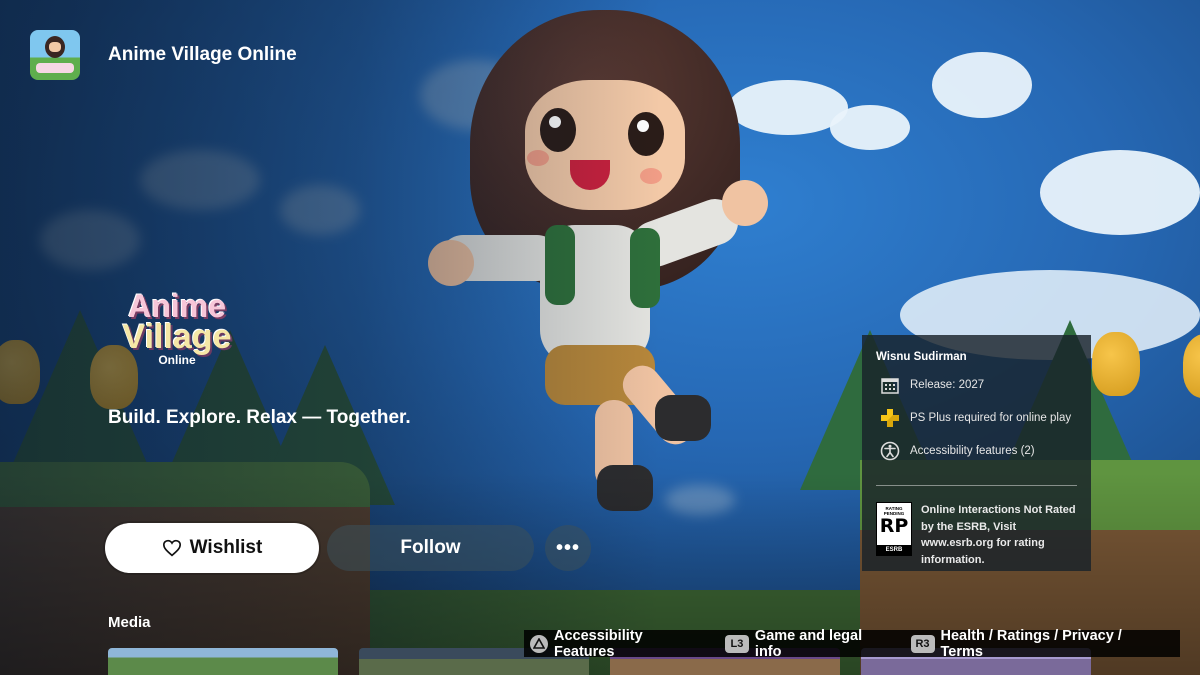 This screenshot has height=675, width=1200. What do you see at coordinates (736, 643) in the screenshot?
I see `l3-button-icon: L3` at bounding box center [736, 643].